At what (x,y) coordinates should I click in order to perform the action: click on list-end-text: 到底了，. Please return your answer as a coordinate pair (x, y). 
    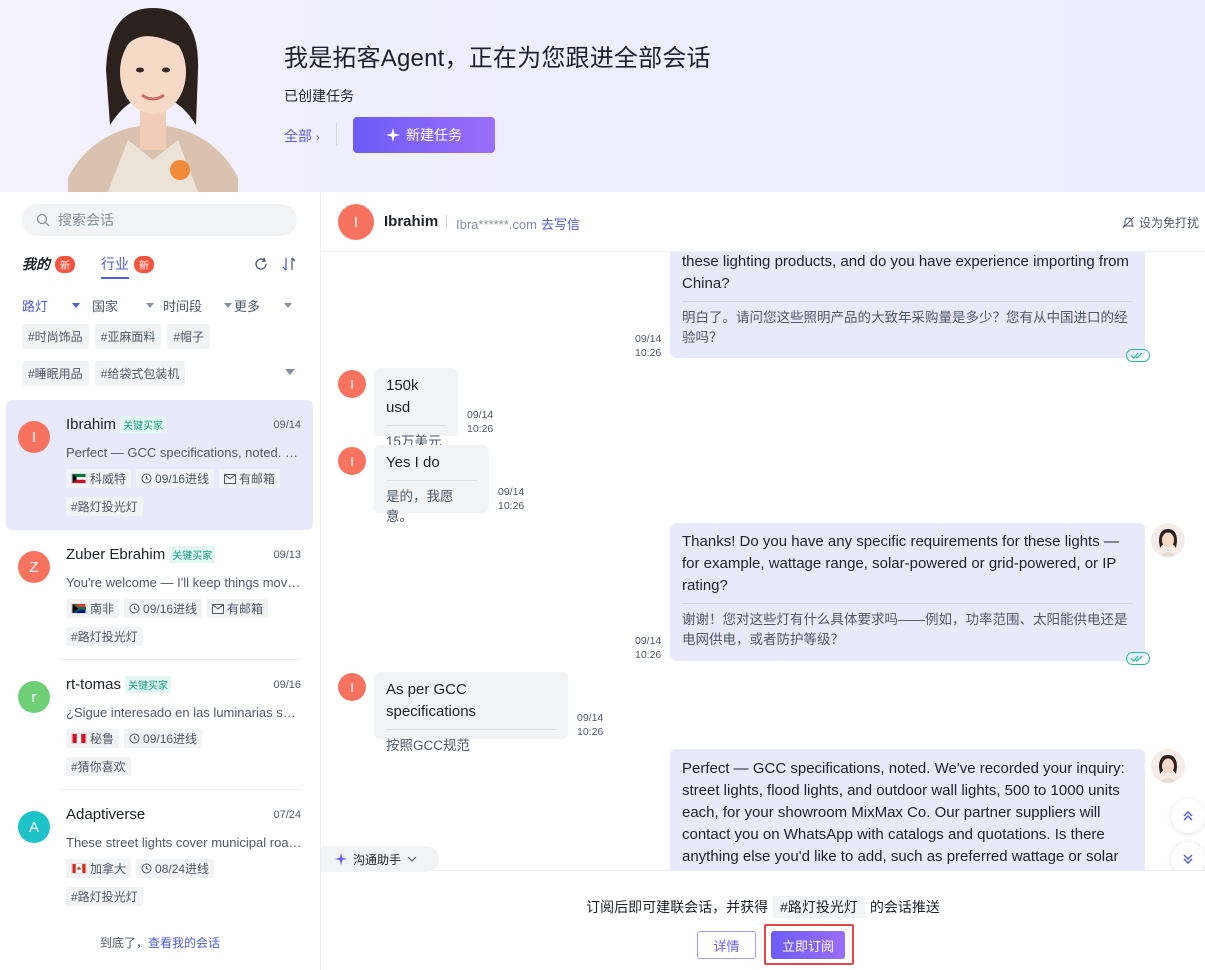
    Looking at the image, I should click on (123, 943).